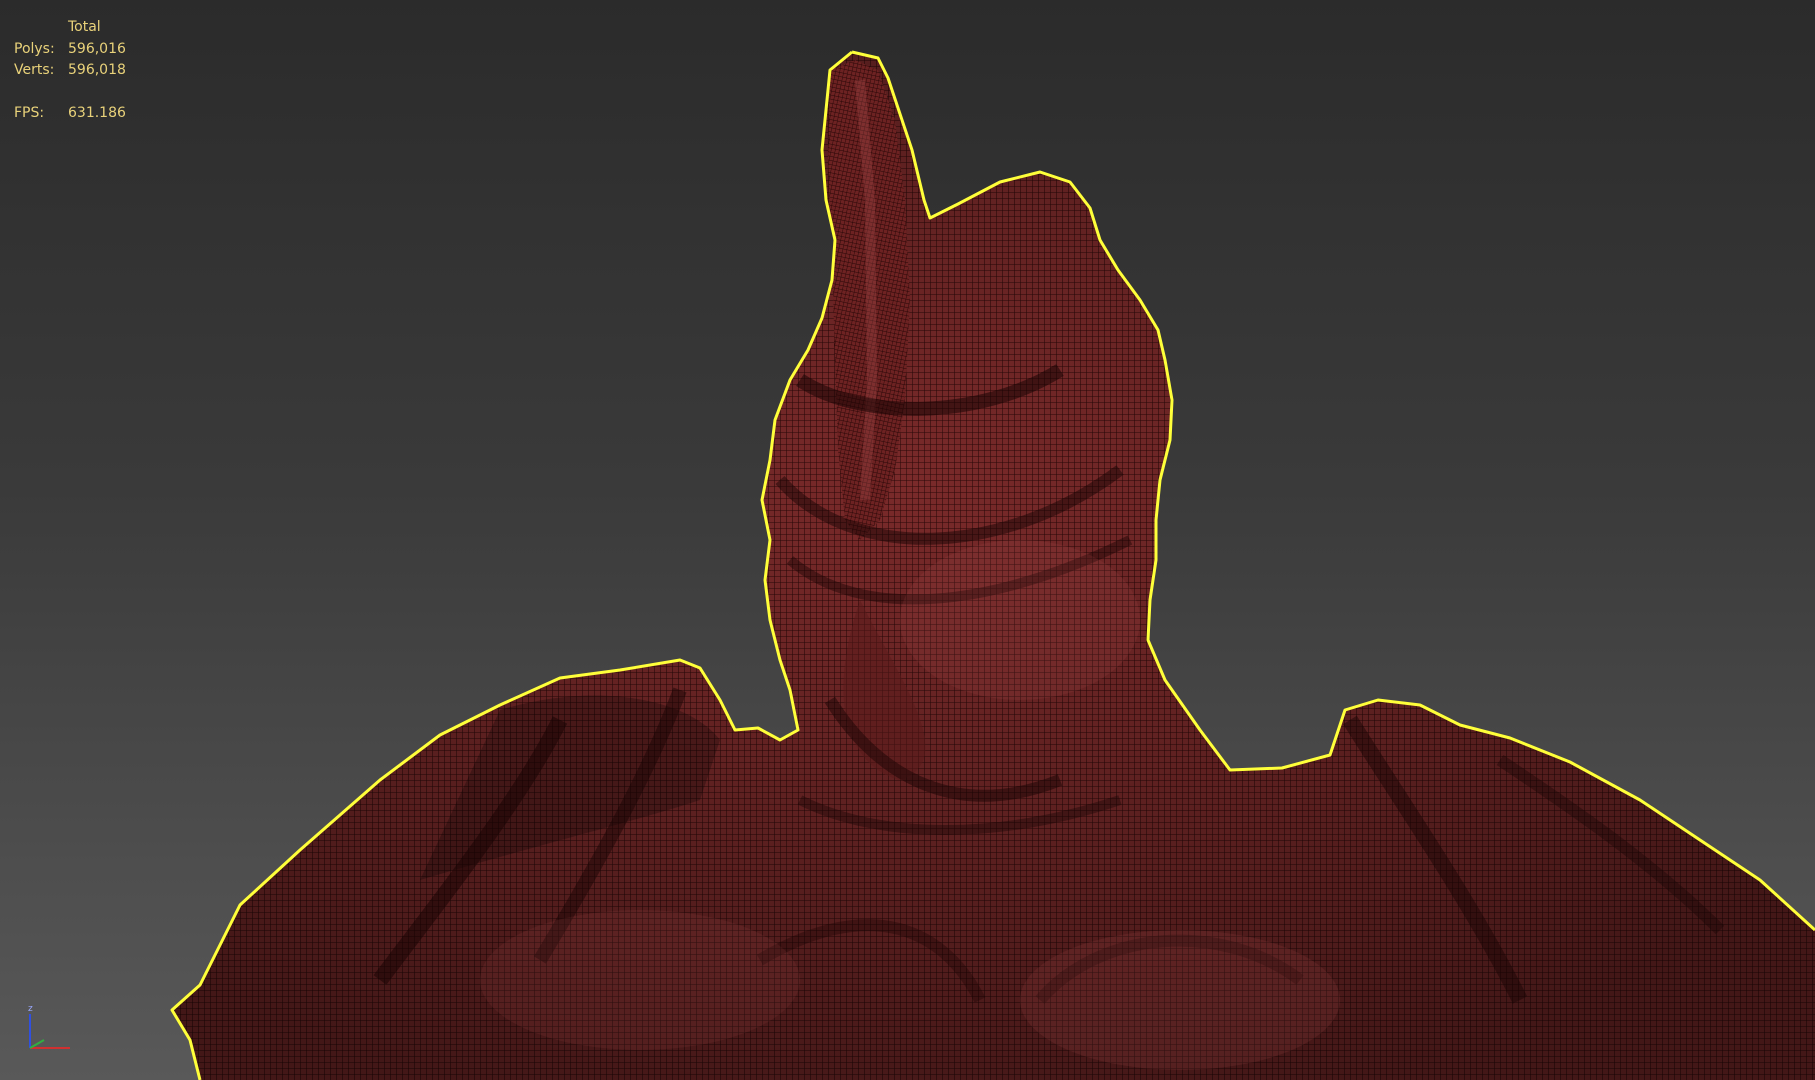  Describe the element at coordinates (49, 1026) in the screenshot. I see `axis-gizmo-icon: z` at that location.